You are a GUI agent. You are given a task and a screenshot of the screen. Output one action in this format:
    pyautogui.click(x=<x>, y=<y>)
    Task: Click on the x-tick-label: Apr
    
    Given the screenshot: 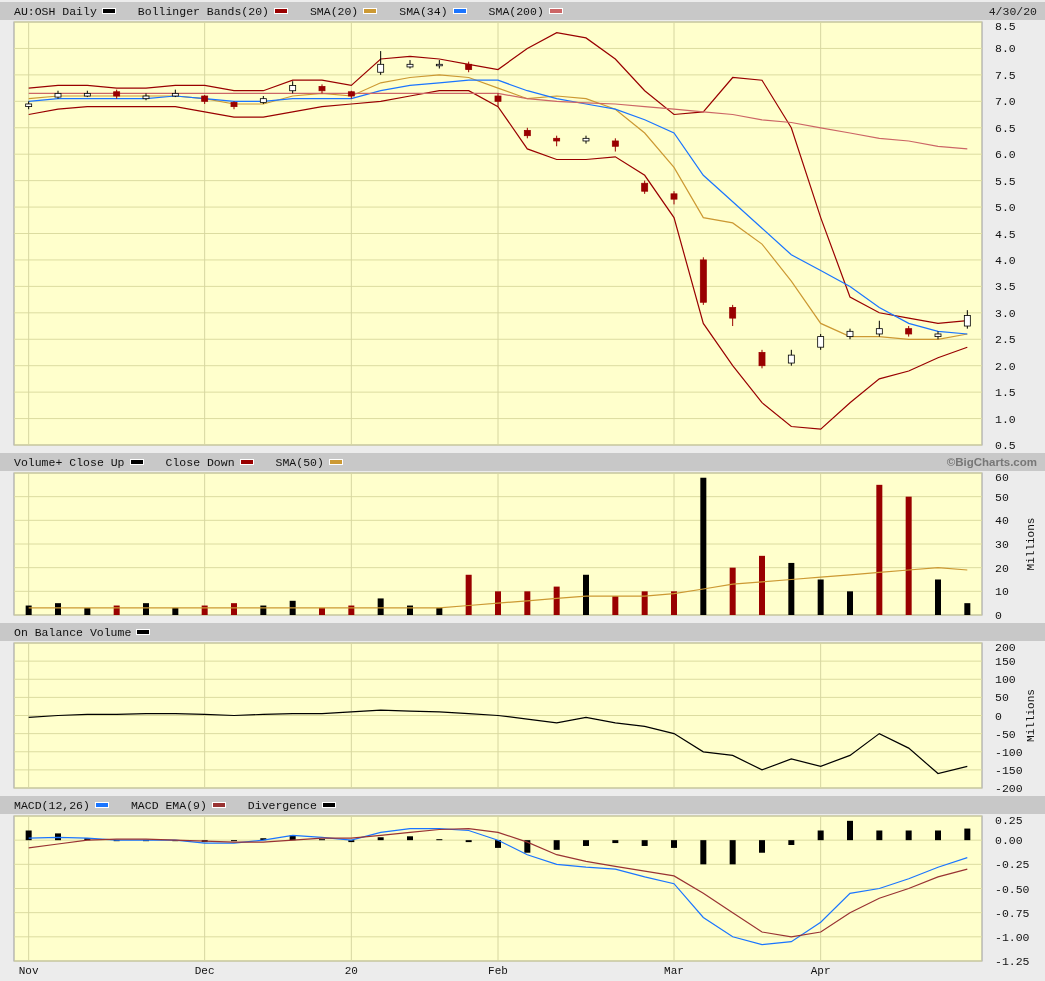 What is the action you would take?
    pyautogui.click(x=820, y=971)
    